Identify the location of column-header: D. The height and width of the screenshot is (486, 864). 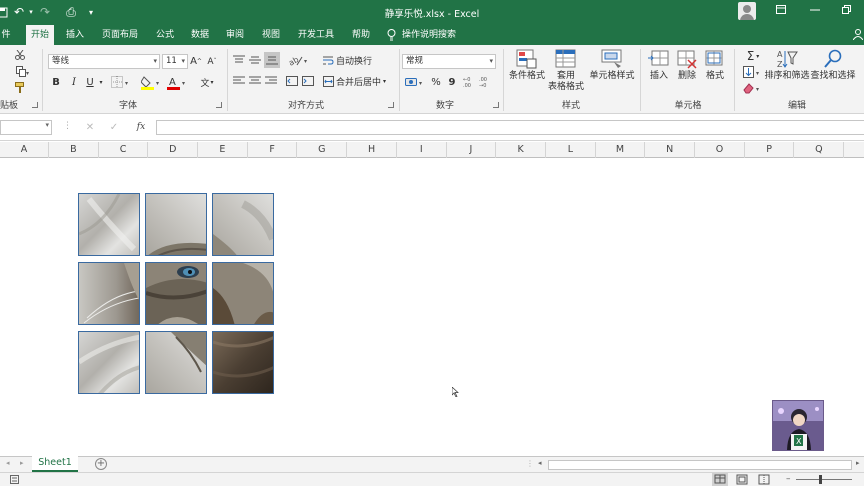
(173, 150).